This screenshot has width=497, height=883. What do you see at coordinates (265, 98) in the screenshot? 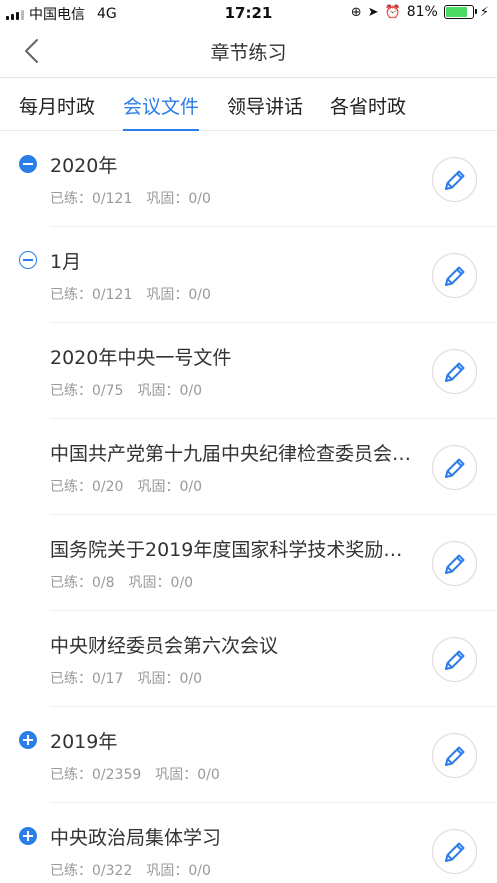
I see `tab-leader-speeches: 领导讲话` at bounding box center [265, 98].